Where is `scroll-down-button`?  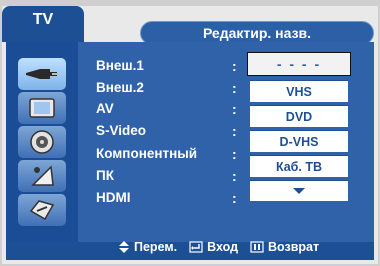 scroll-down-button is located at coordinates (299, 190).